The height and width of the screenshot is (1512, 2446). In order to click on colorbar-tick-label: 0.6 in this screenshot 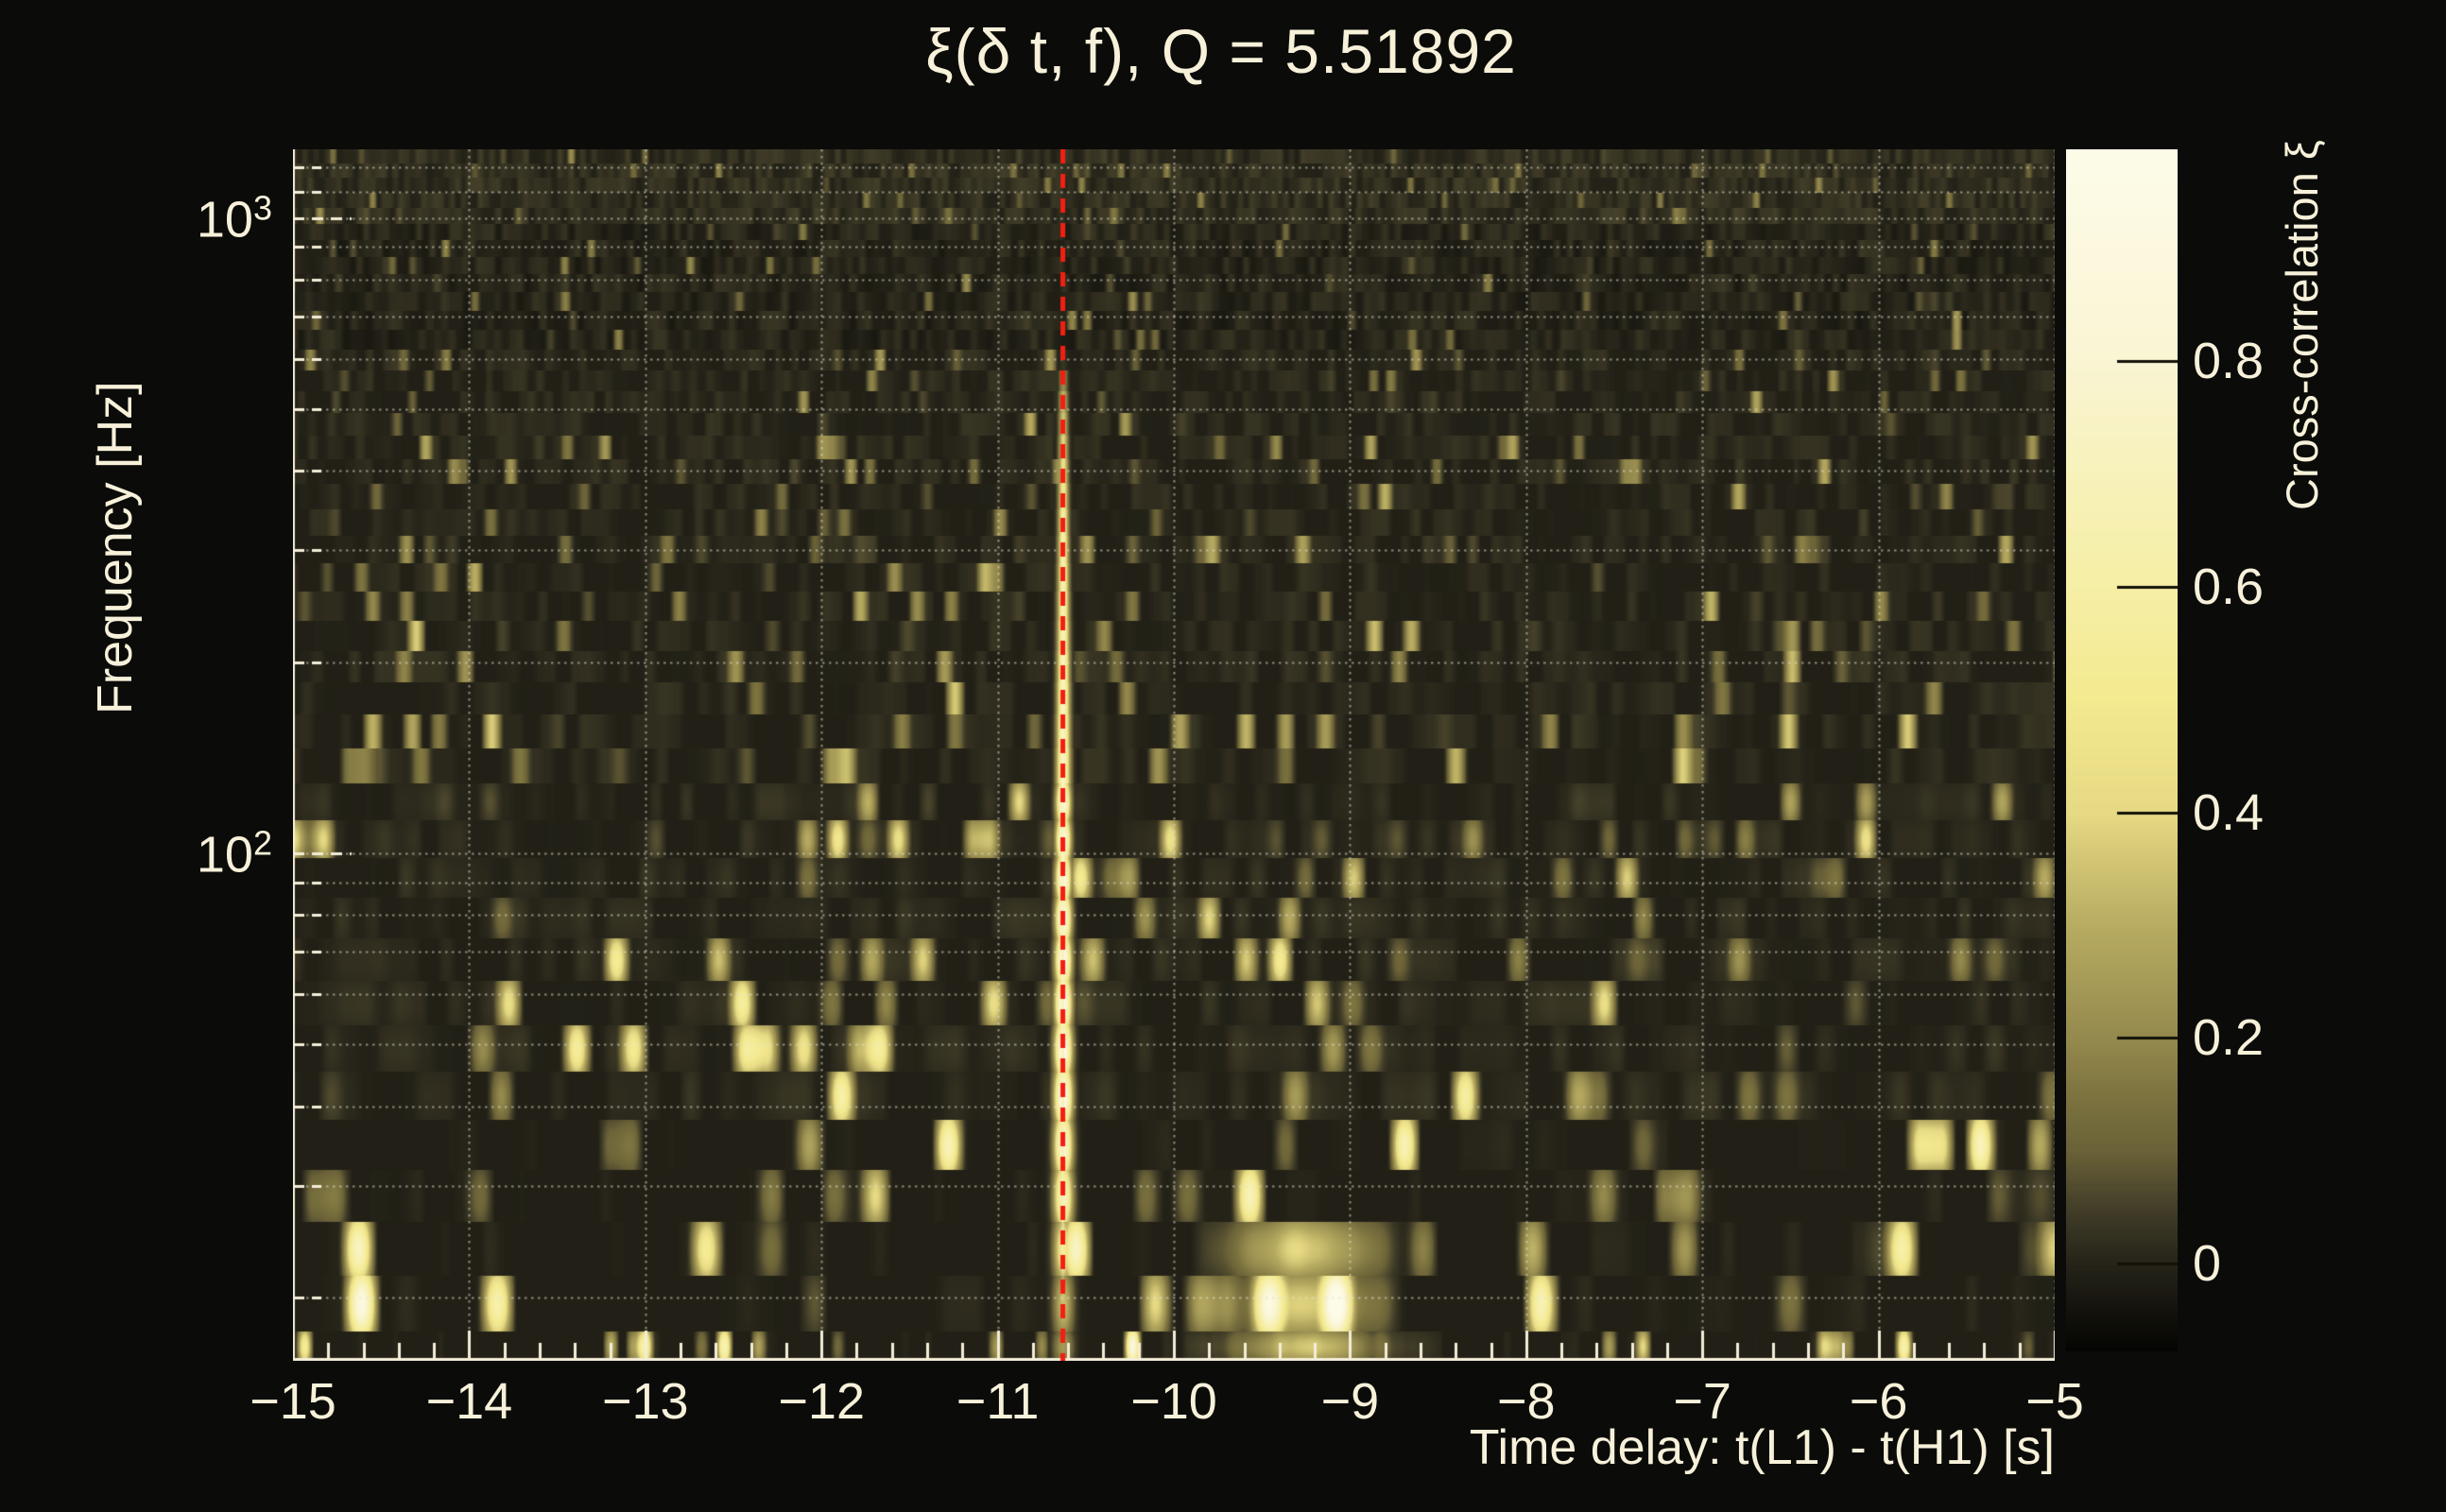, I will do `click(2229, 587)`.